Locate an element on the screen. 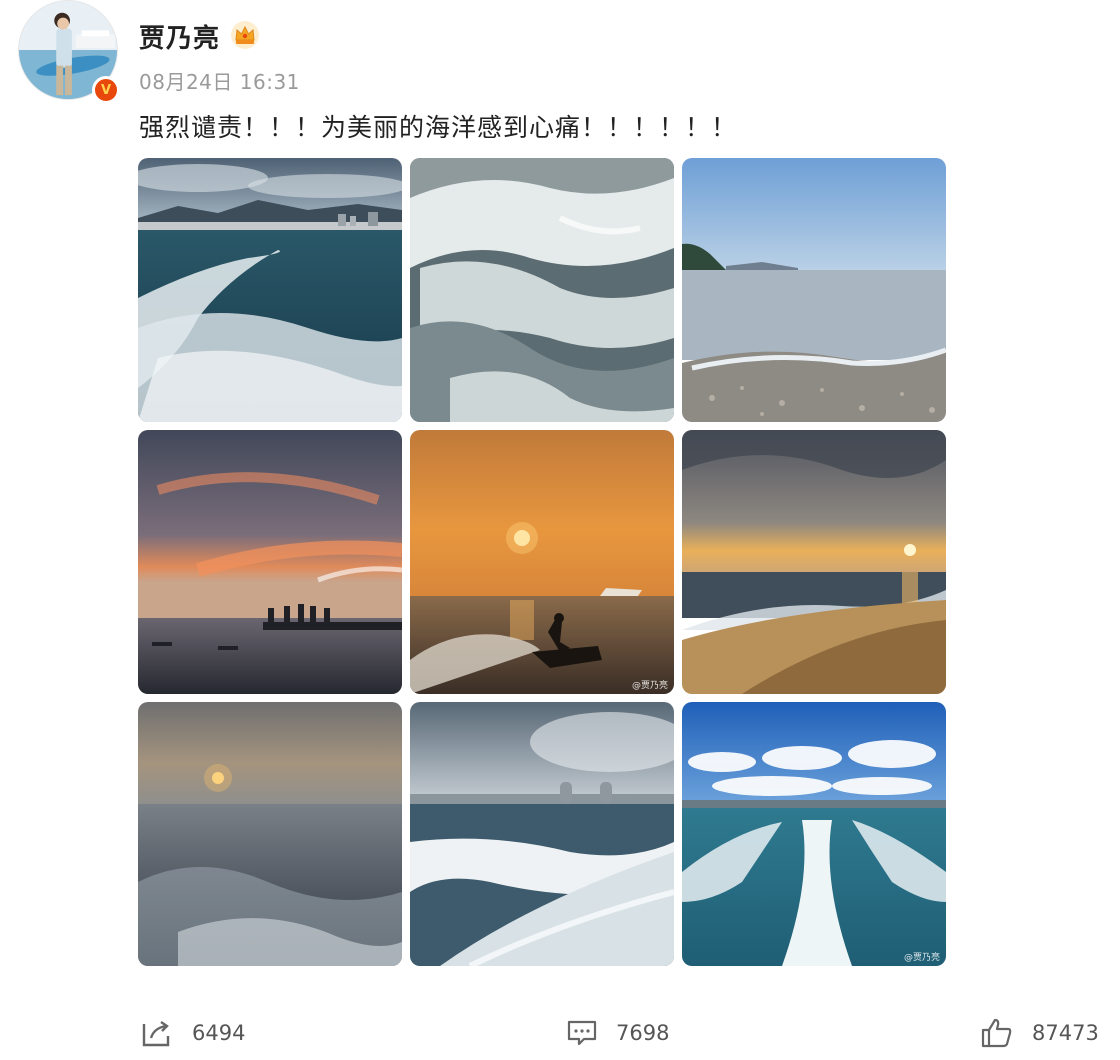 The height and width of the screenshot is (1060, 1120). post-text: 强烈谴责！！！为美丽的海洋感到心痛！！！！！！ is located at coordinates (438, 127).